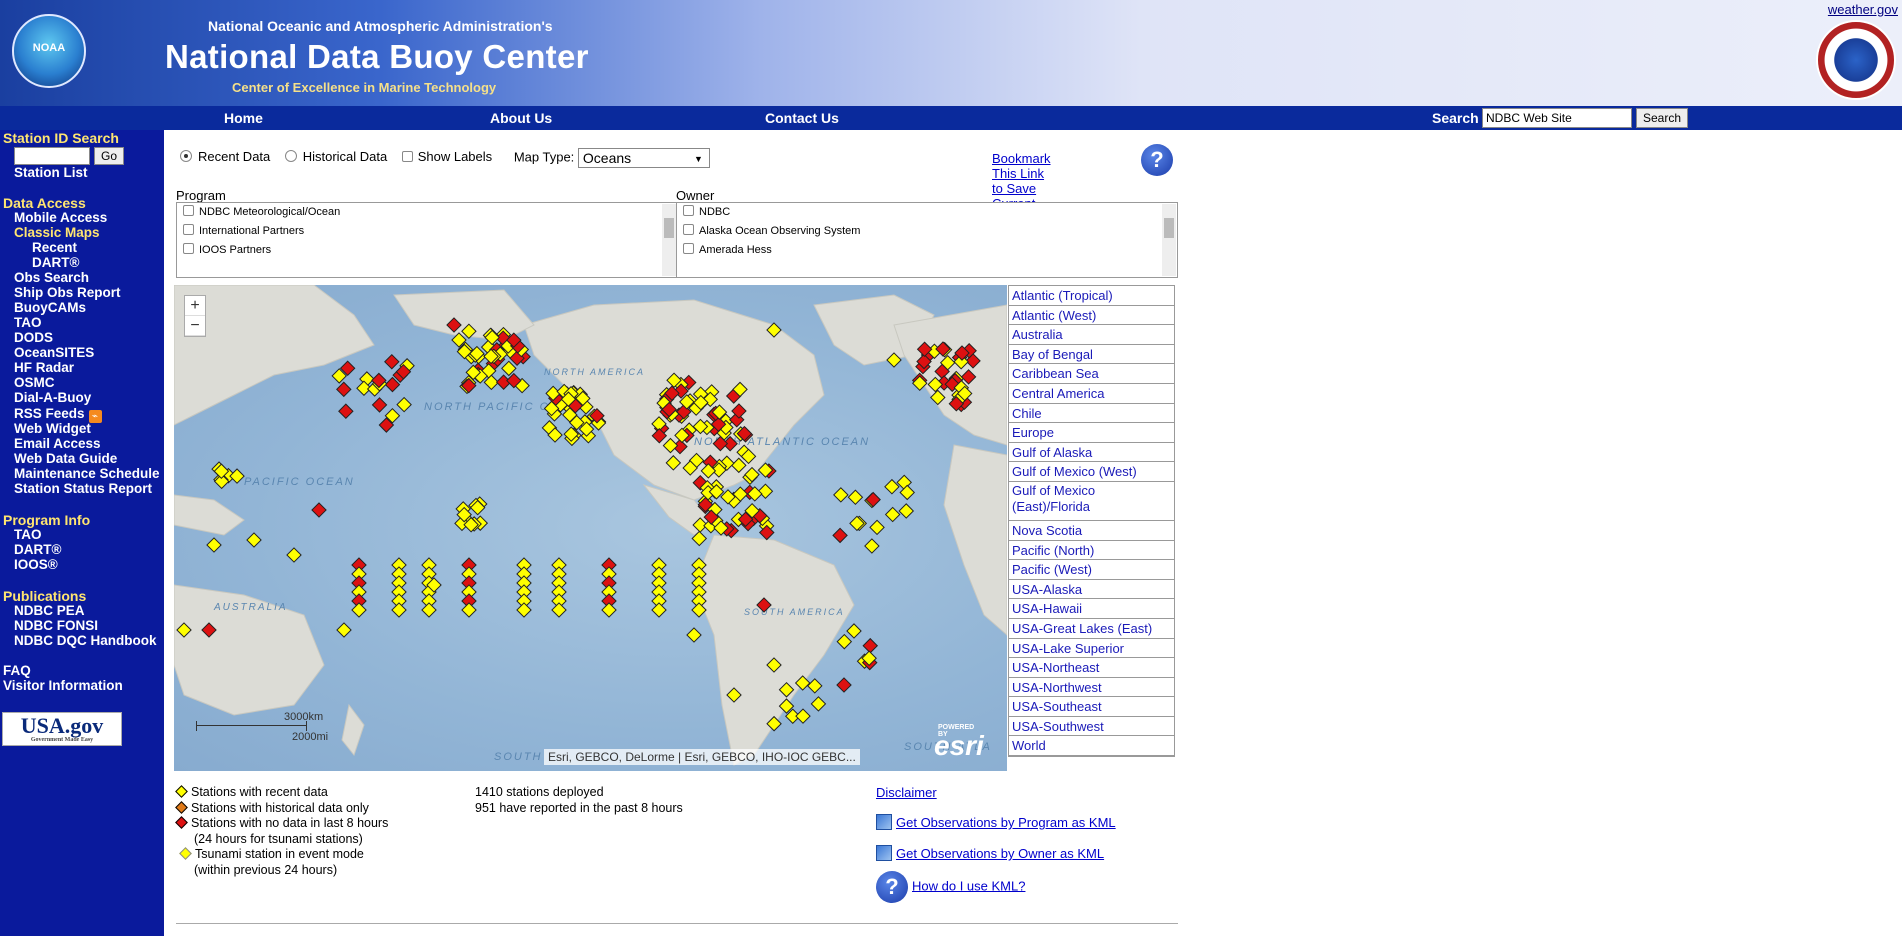  I want to click on region-link: Gulf of Alaska, so click(1091, 453).